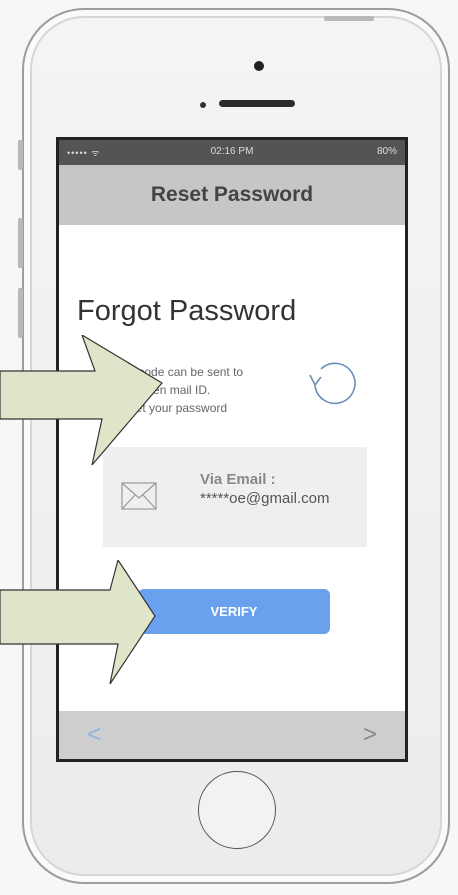 This screenshot has width=458, height=895. Describe the element at coordinates (165, 408) in the screenshot. I see `info-line: To reset your password` at that location.